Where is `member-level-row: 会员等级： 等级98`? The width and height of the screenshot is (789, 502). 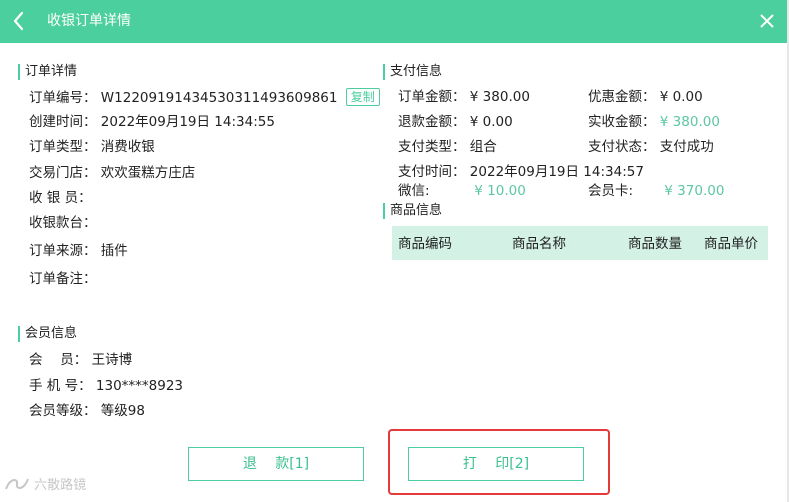
member-level-row: 会员等级： 等级98 is located at coordinates (87, 411).